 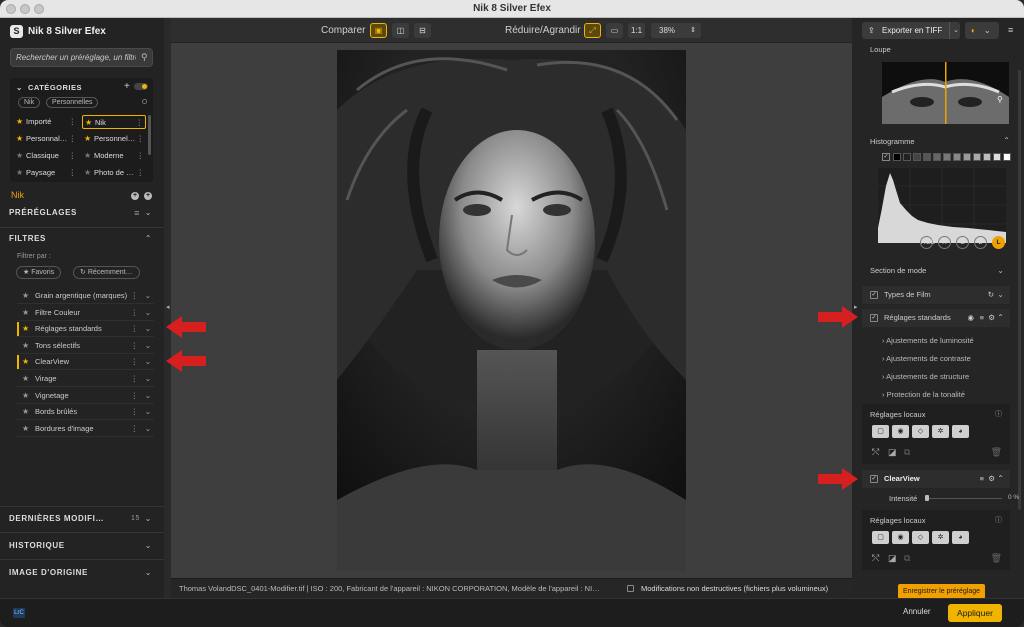 I want to click on categories-scrollbar, so click(x=149, y=135).